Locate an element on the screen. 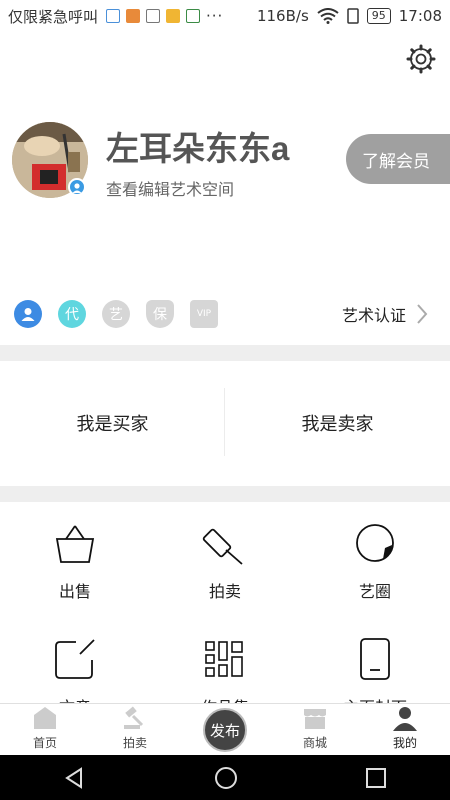 The image size is (450, 800). badge-row: 代 艺 保 VIP is located at coordinates (116, 314).